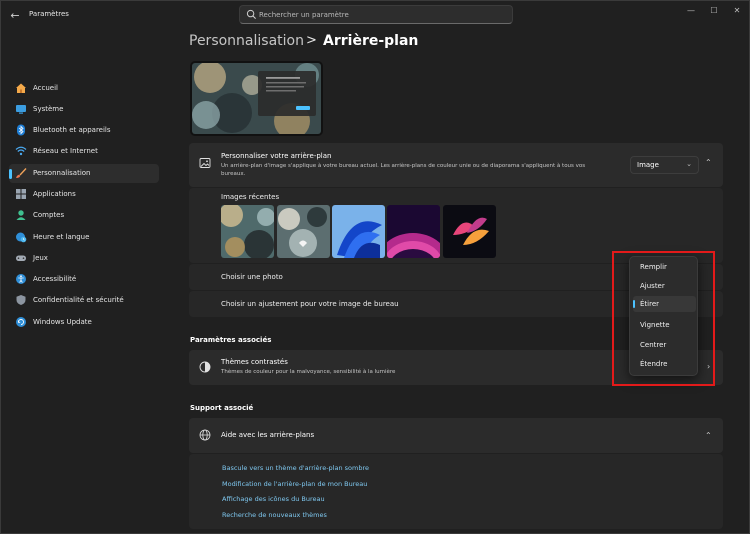 This screenshot has width=750, height=534. What do you see at coordinates (663, 318) in the screenshot?
I see `annotation-highlight-box` at bounding box center [663, 318].